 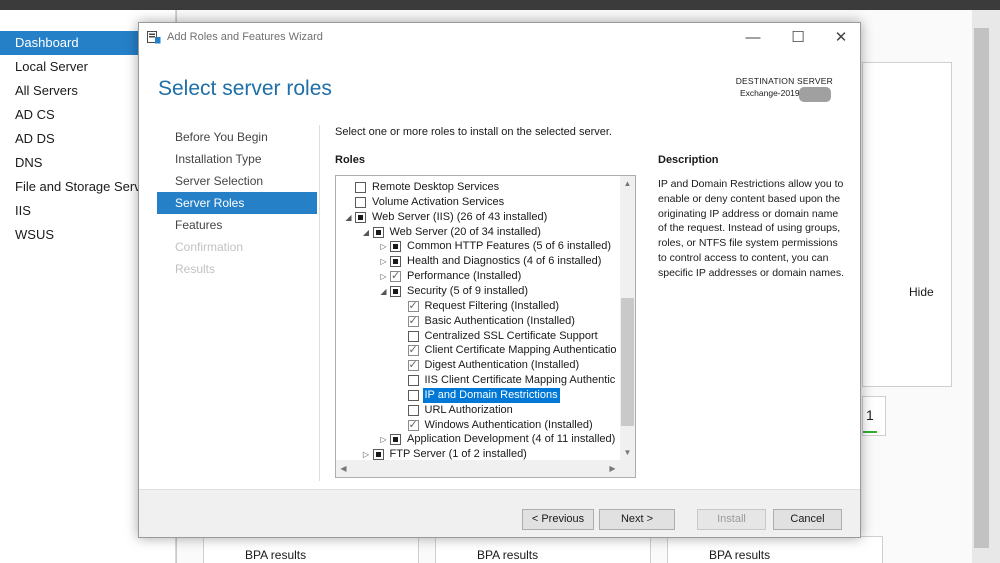 What do you see at coordinates (69, 43) in the screenshot?
I see `sidebar-item-dashboard: Dashboard` at bounding box center [69, 43].